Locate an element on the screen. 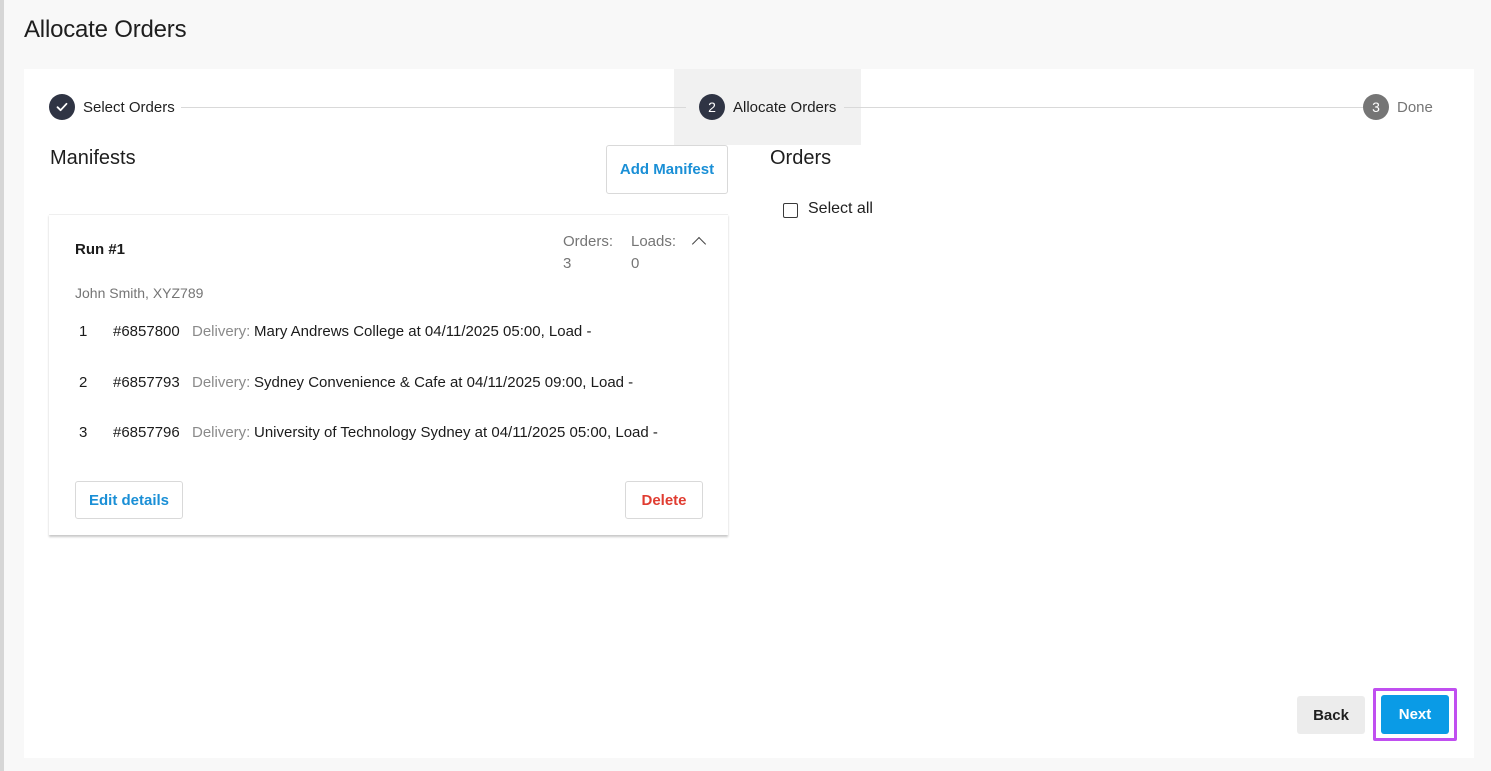  loads-label: Loads: is located at coordinates (654, 241).